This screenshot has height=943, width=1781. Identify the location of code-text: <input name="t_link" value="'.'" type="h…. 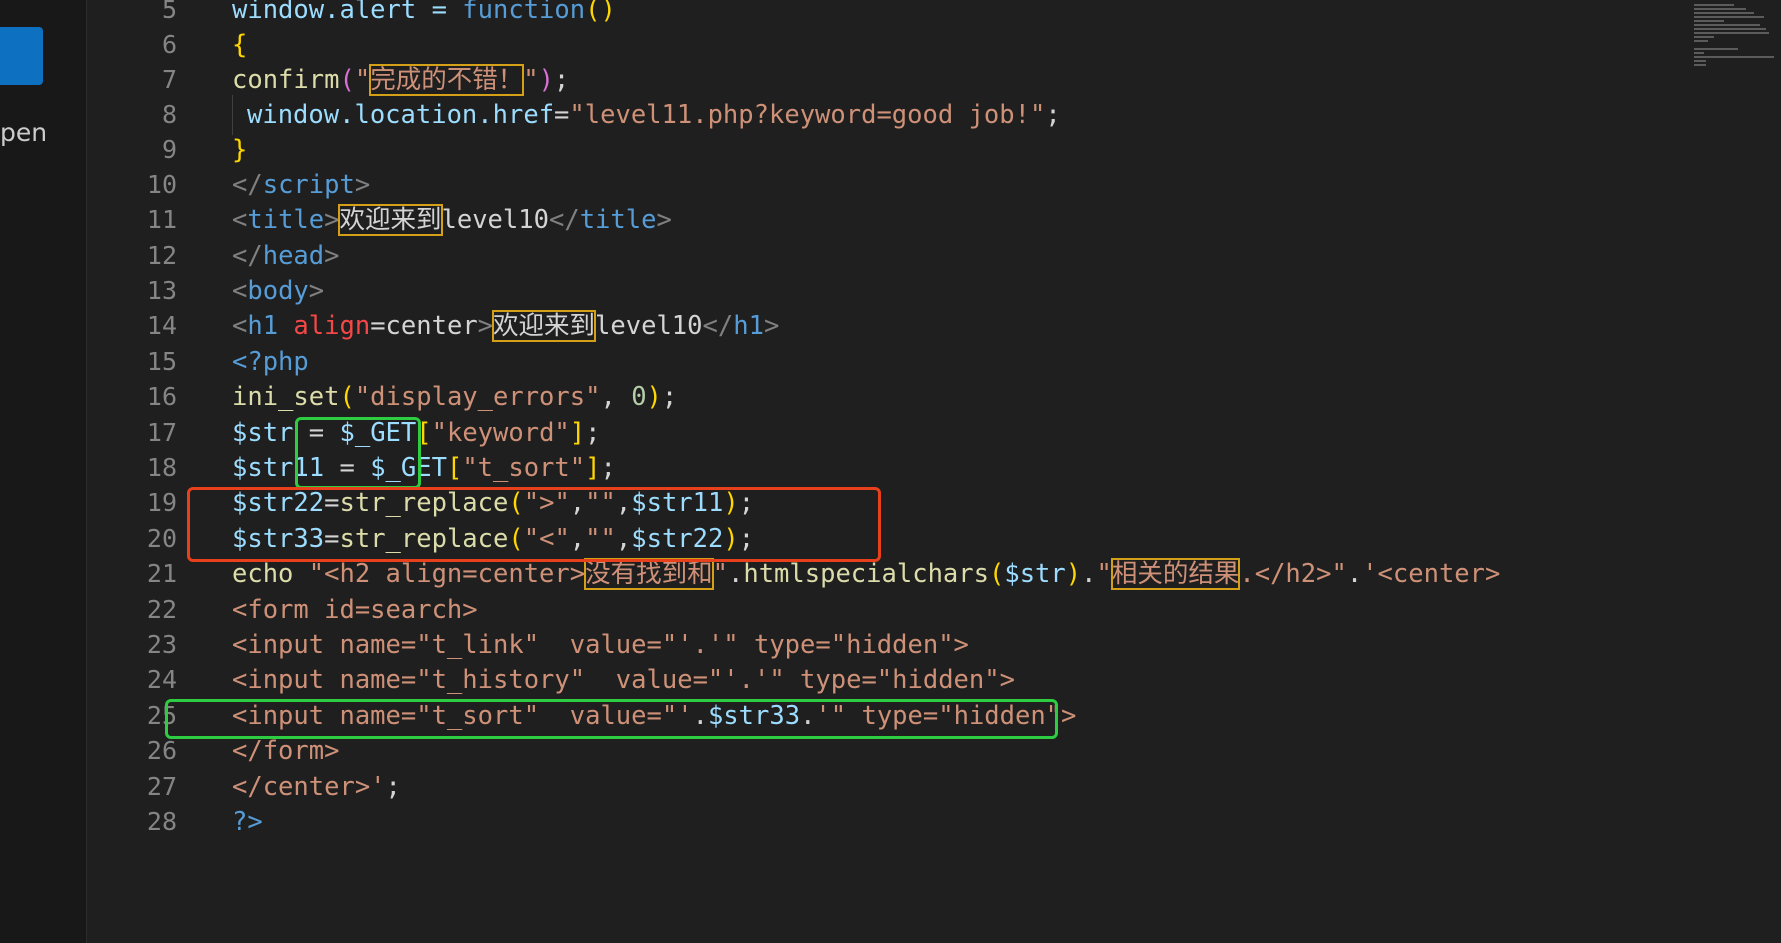
(600, 645).